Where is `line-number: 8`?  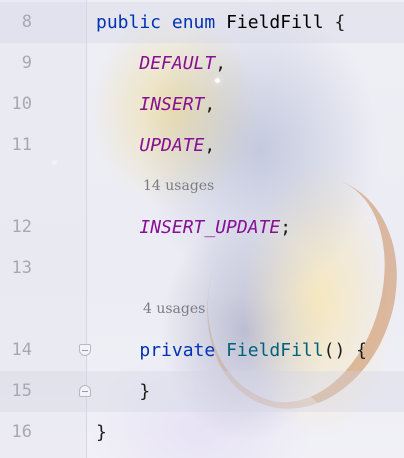 line-number: 8 is located at coordinates (26, 22).